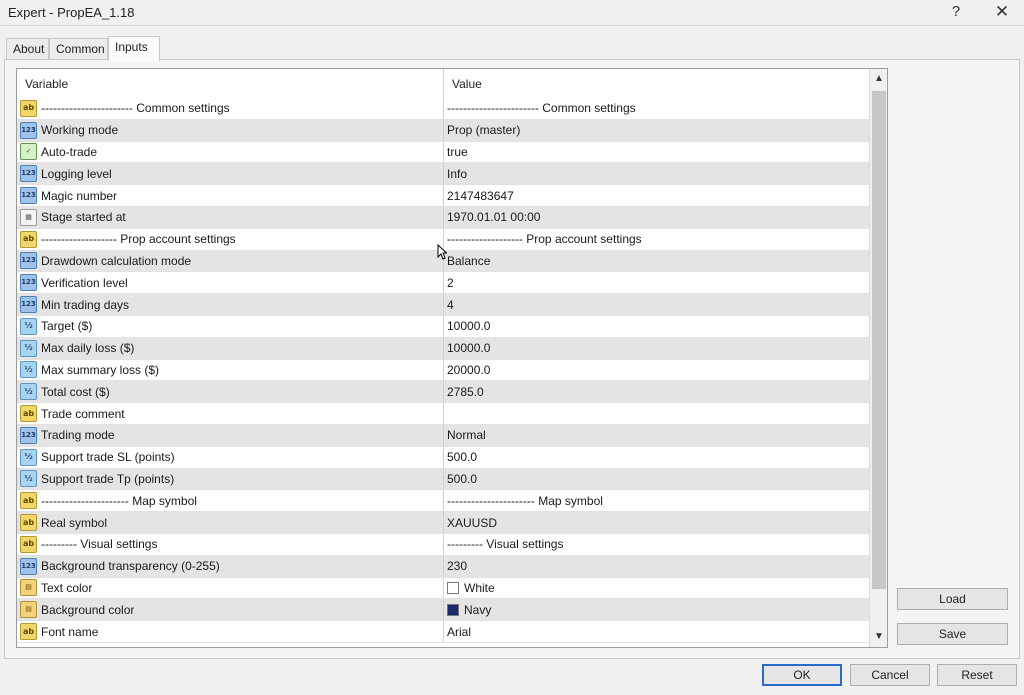 This screenshot has height=695, width=1024. What do you see at coordinates (27, 49) in the screenshot?
I see `tab-about: About` at bounding box center [27, 49].